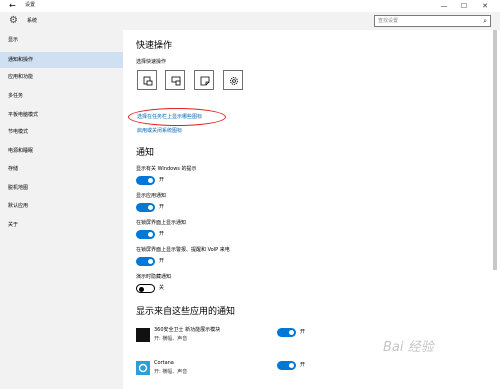 The height and width of the screenshot is (389, 500). I want to click on app-sub-360: 开: 横幅、声音, so click(171, 339).